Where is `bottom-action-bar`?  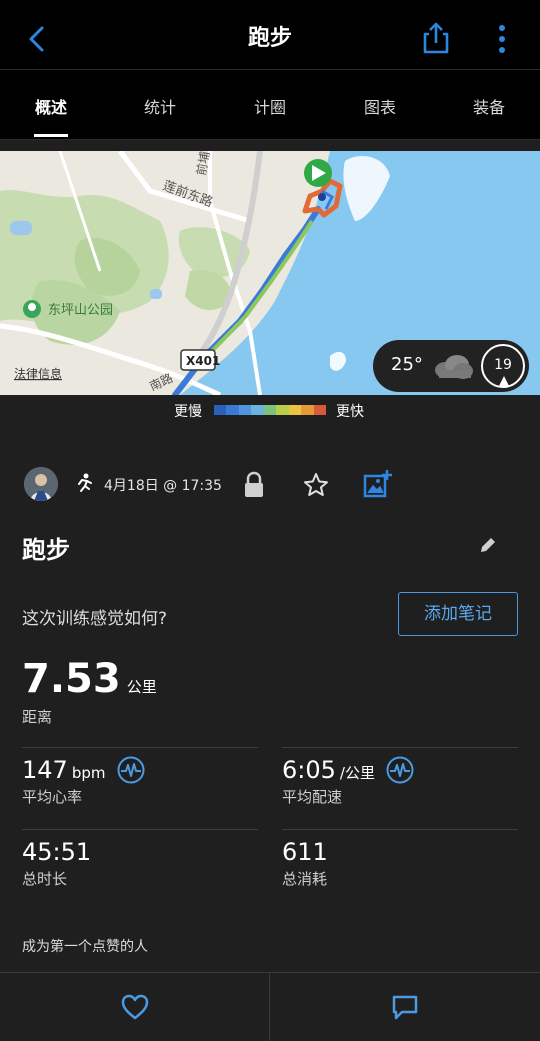
bottom-action-bar is located at coordinates (270, 1006).